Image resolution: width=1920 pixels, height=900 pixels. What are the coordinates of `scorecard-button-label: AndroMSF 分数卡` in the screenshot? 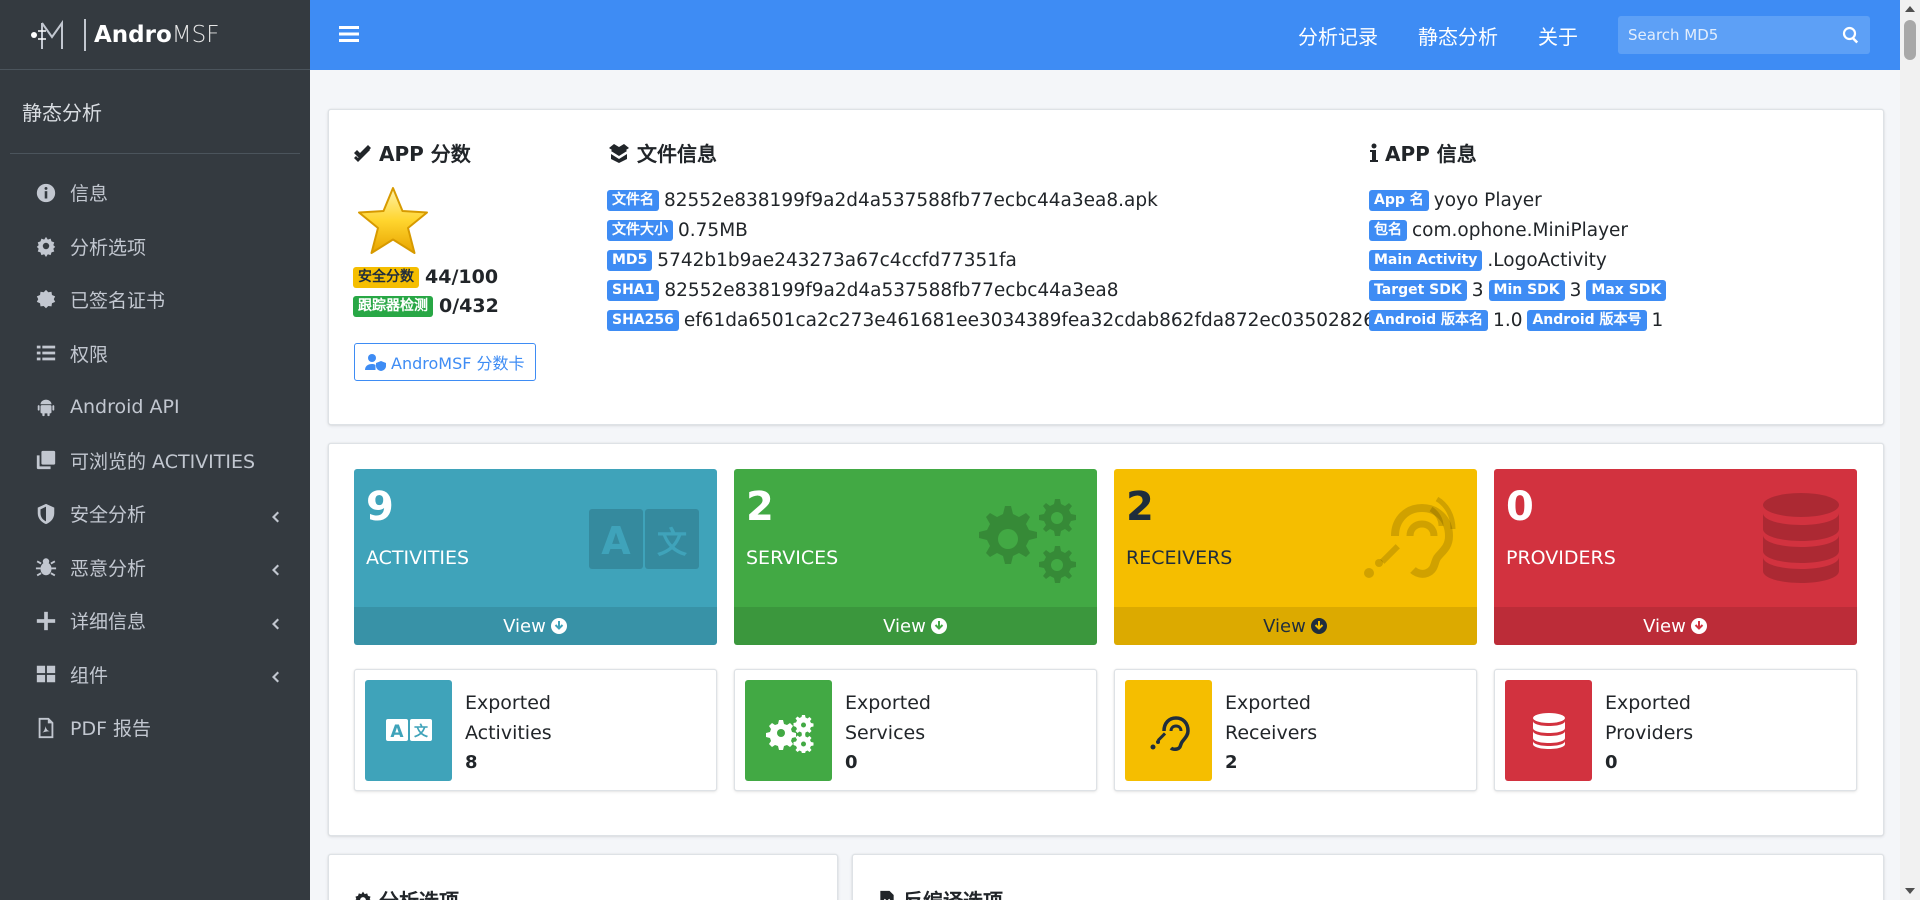 It's located at (458, 363).